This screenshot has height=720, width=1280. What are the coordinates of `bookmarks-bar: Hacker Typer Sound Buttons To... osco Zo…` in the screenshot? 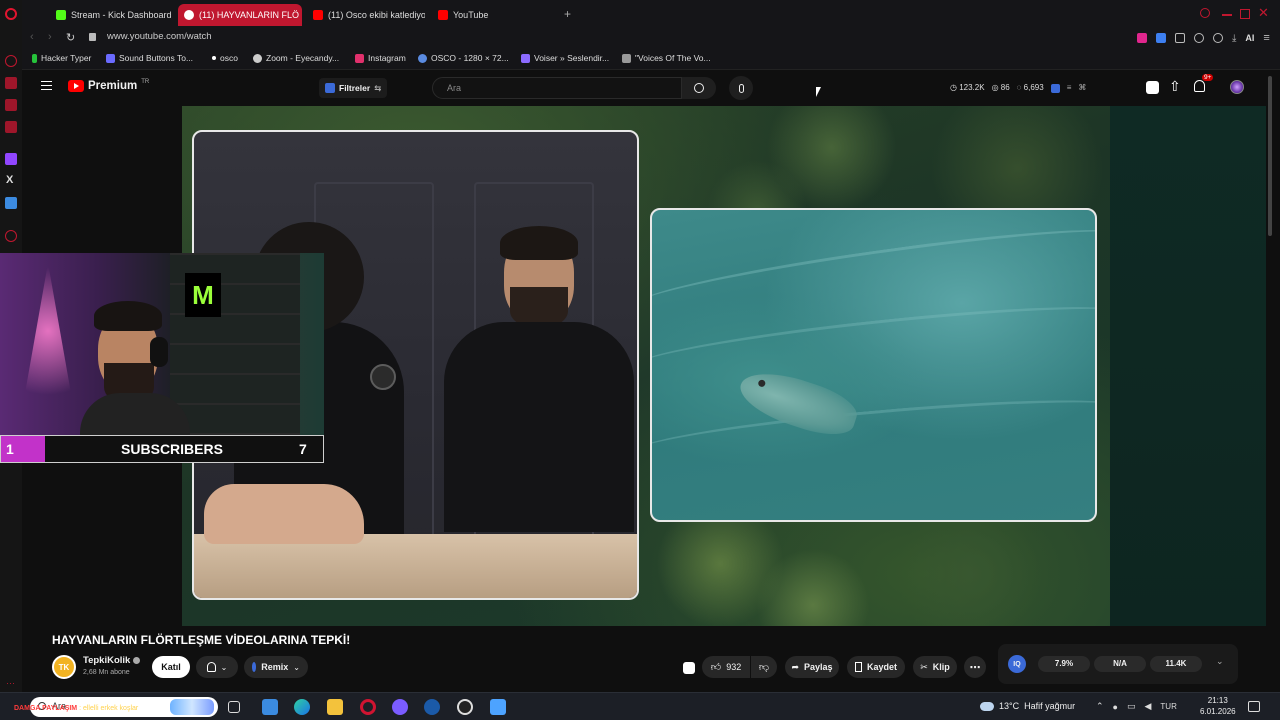 It's located at (651, 59).